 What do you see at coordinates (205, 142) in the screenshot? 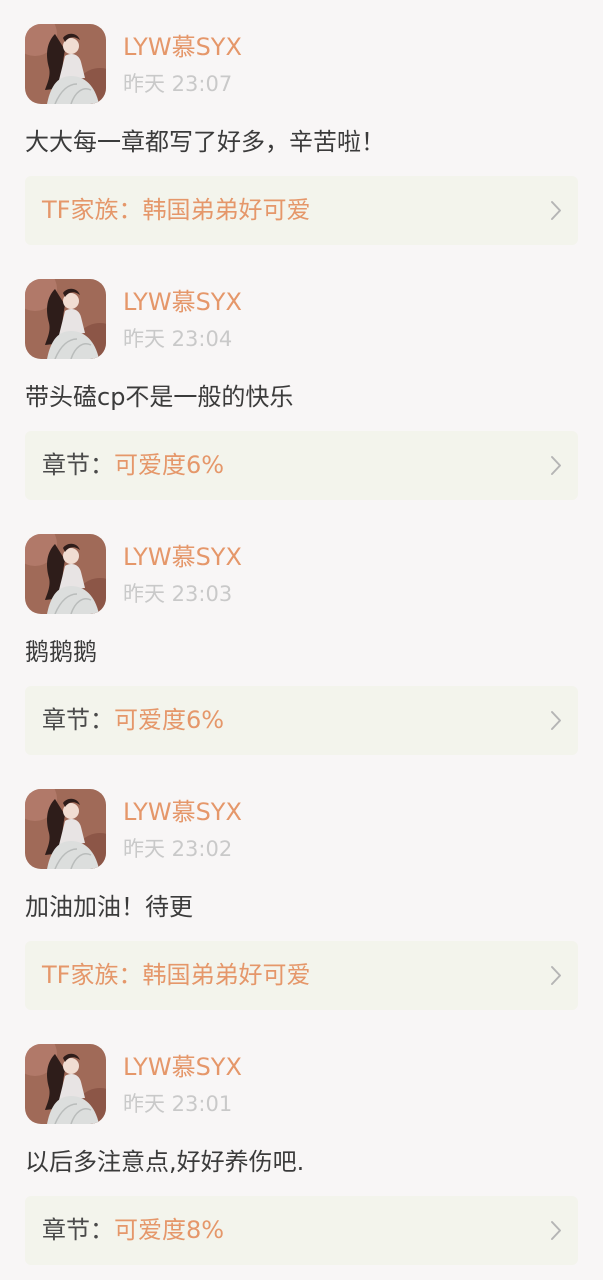
I see `comment-text: 大大每一章都写了好多，辛苦啦！` at bounding box center [205, 142].